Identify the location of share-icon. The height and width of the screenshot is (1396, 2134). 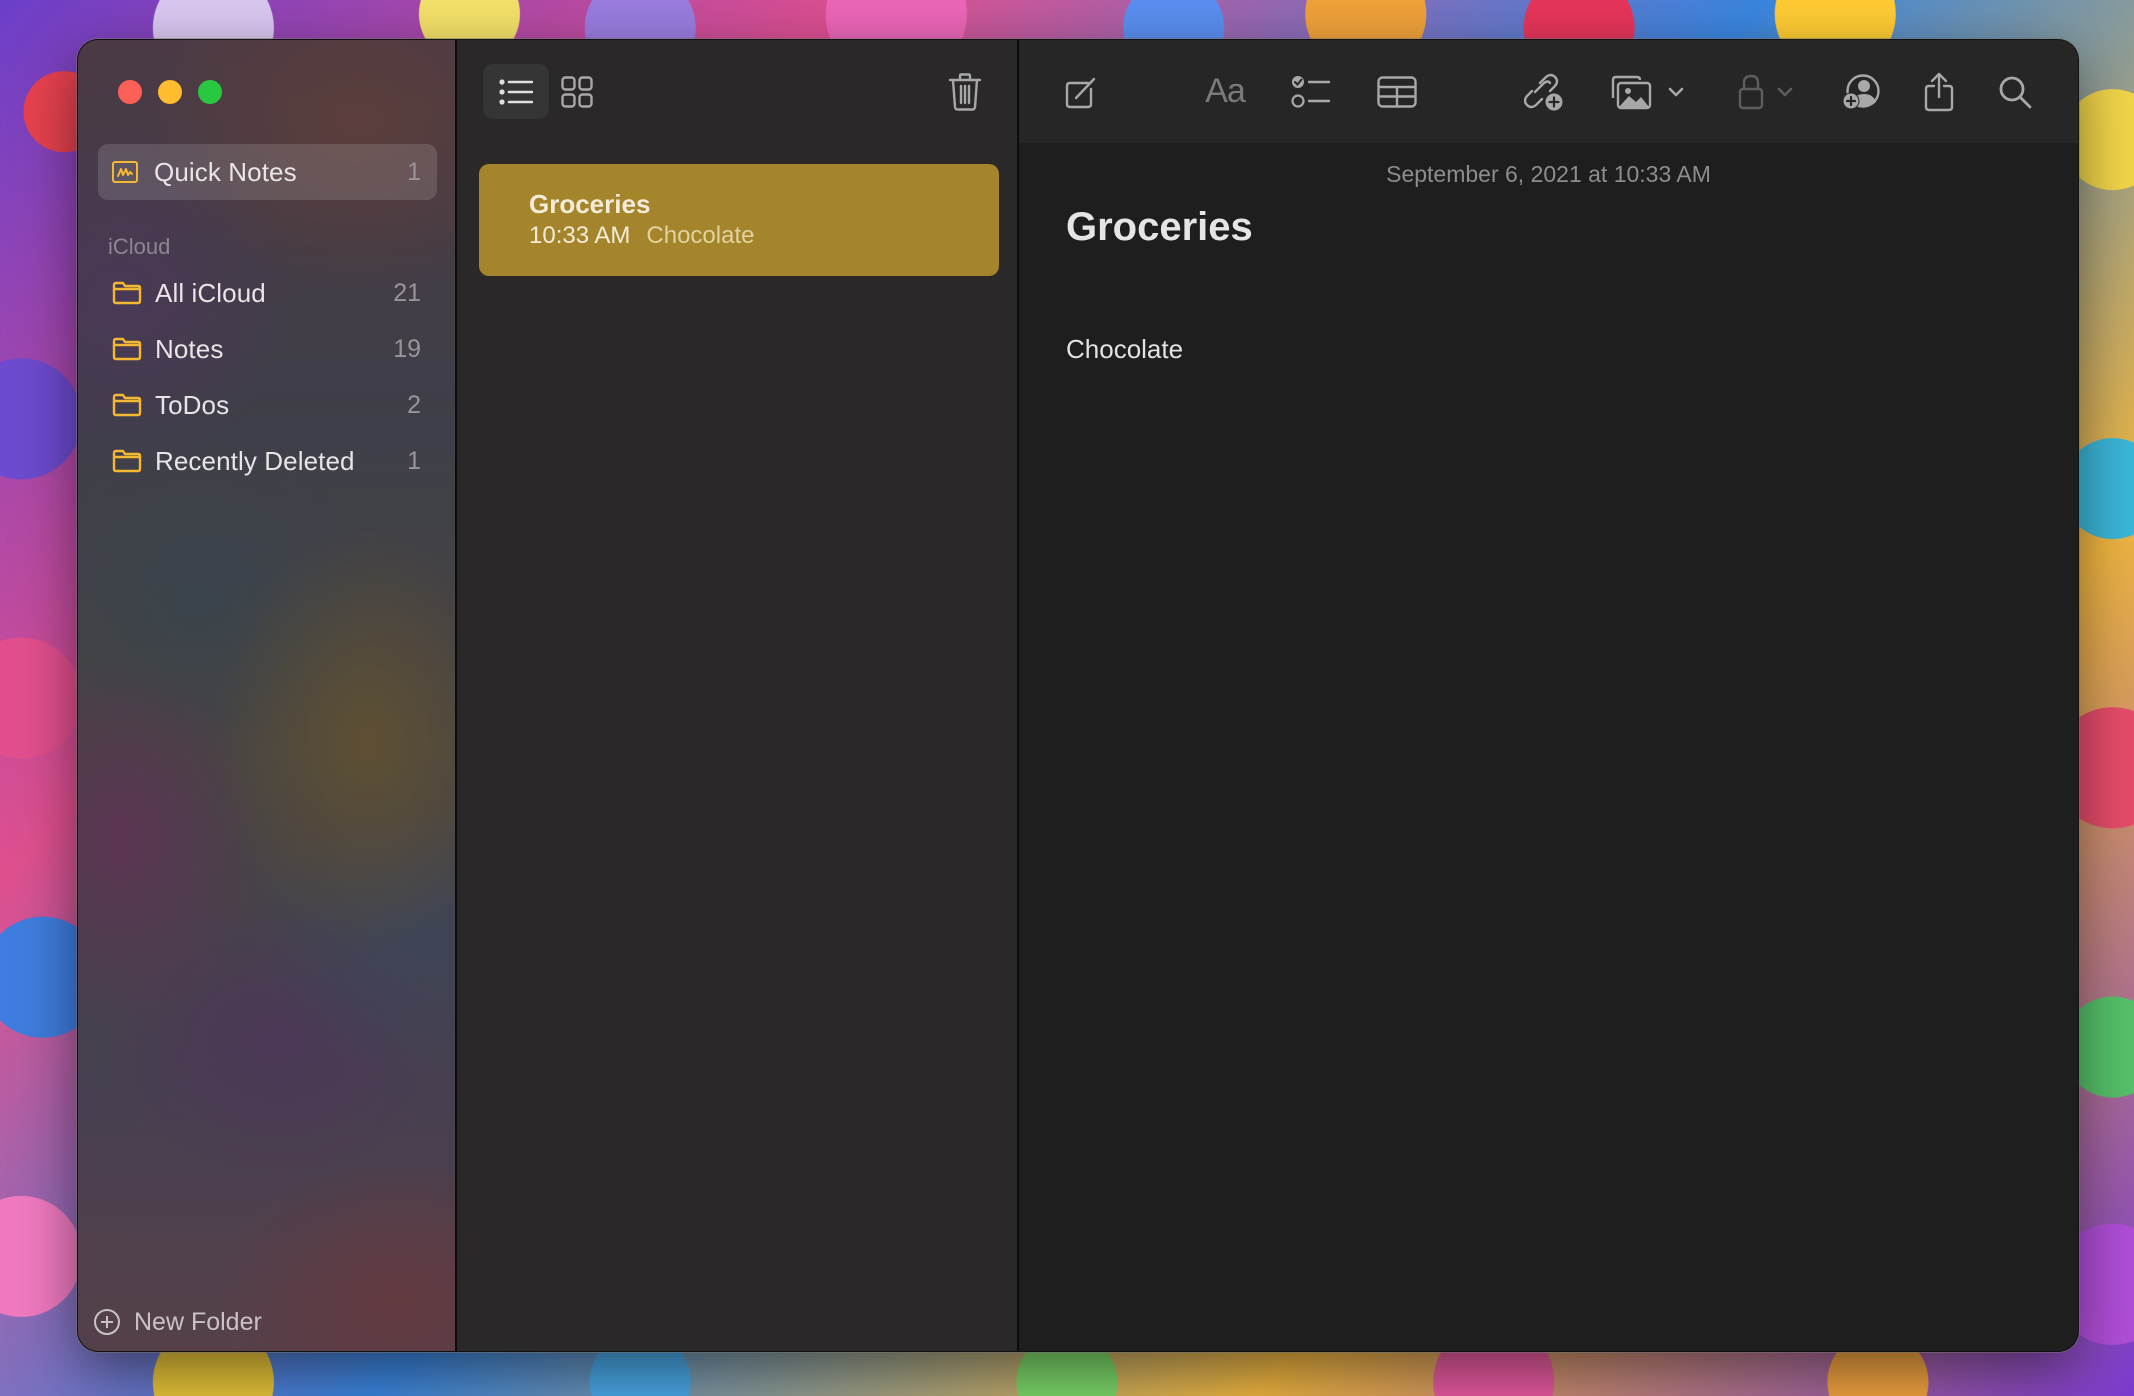
(1939, 91).